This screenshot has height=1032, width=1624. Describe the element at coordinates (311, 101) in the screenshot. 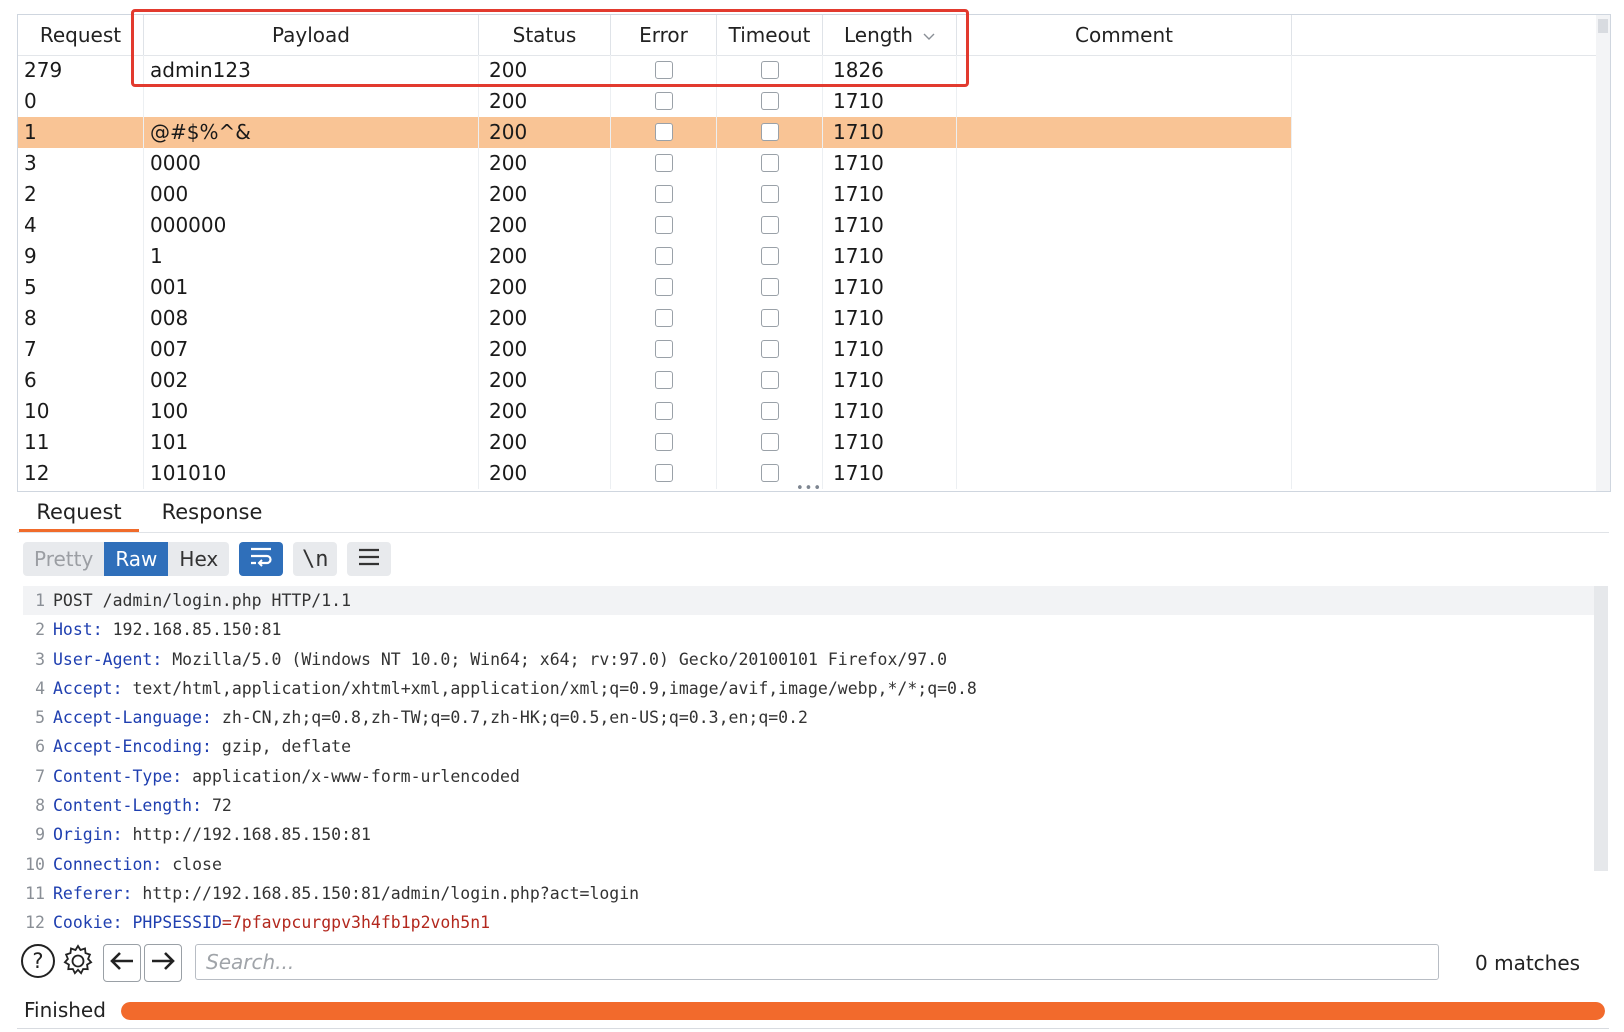

I see `payload-cell` at that location.